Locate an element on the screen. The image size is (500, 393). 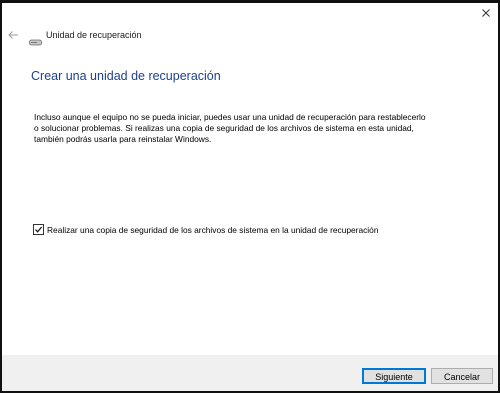
title-bar: Unidad de recuperación is located at coordinates (250, 24).